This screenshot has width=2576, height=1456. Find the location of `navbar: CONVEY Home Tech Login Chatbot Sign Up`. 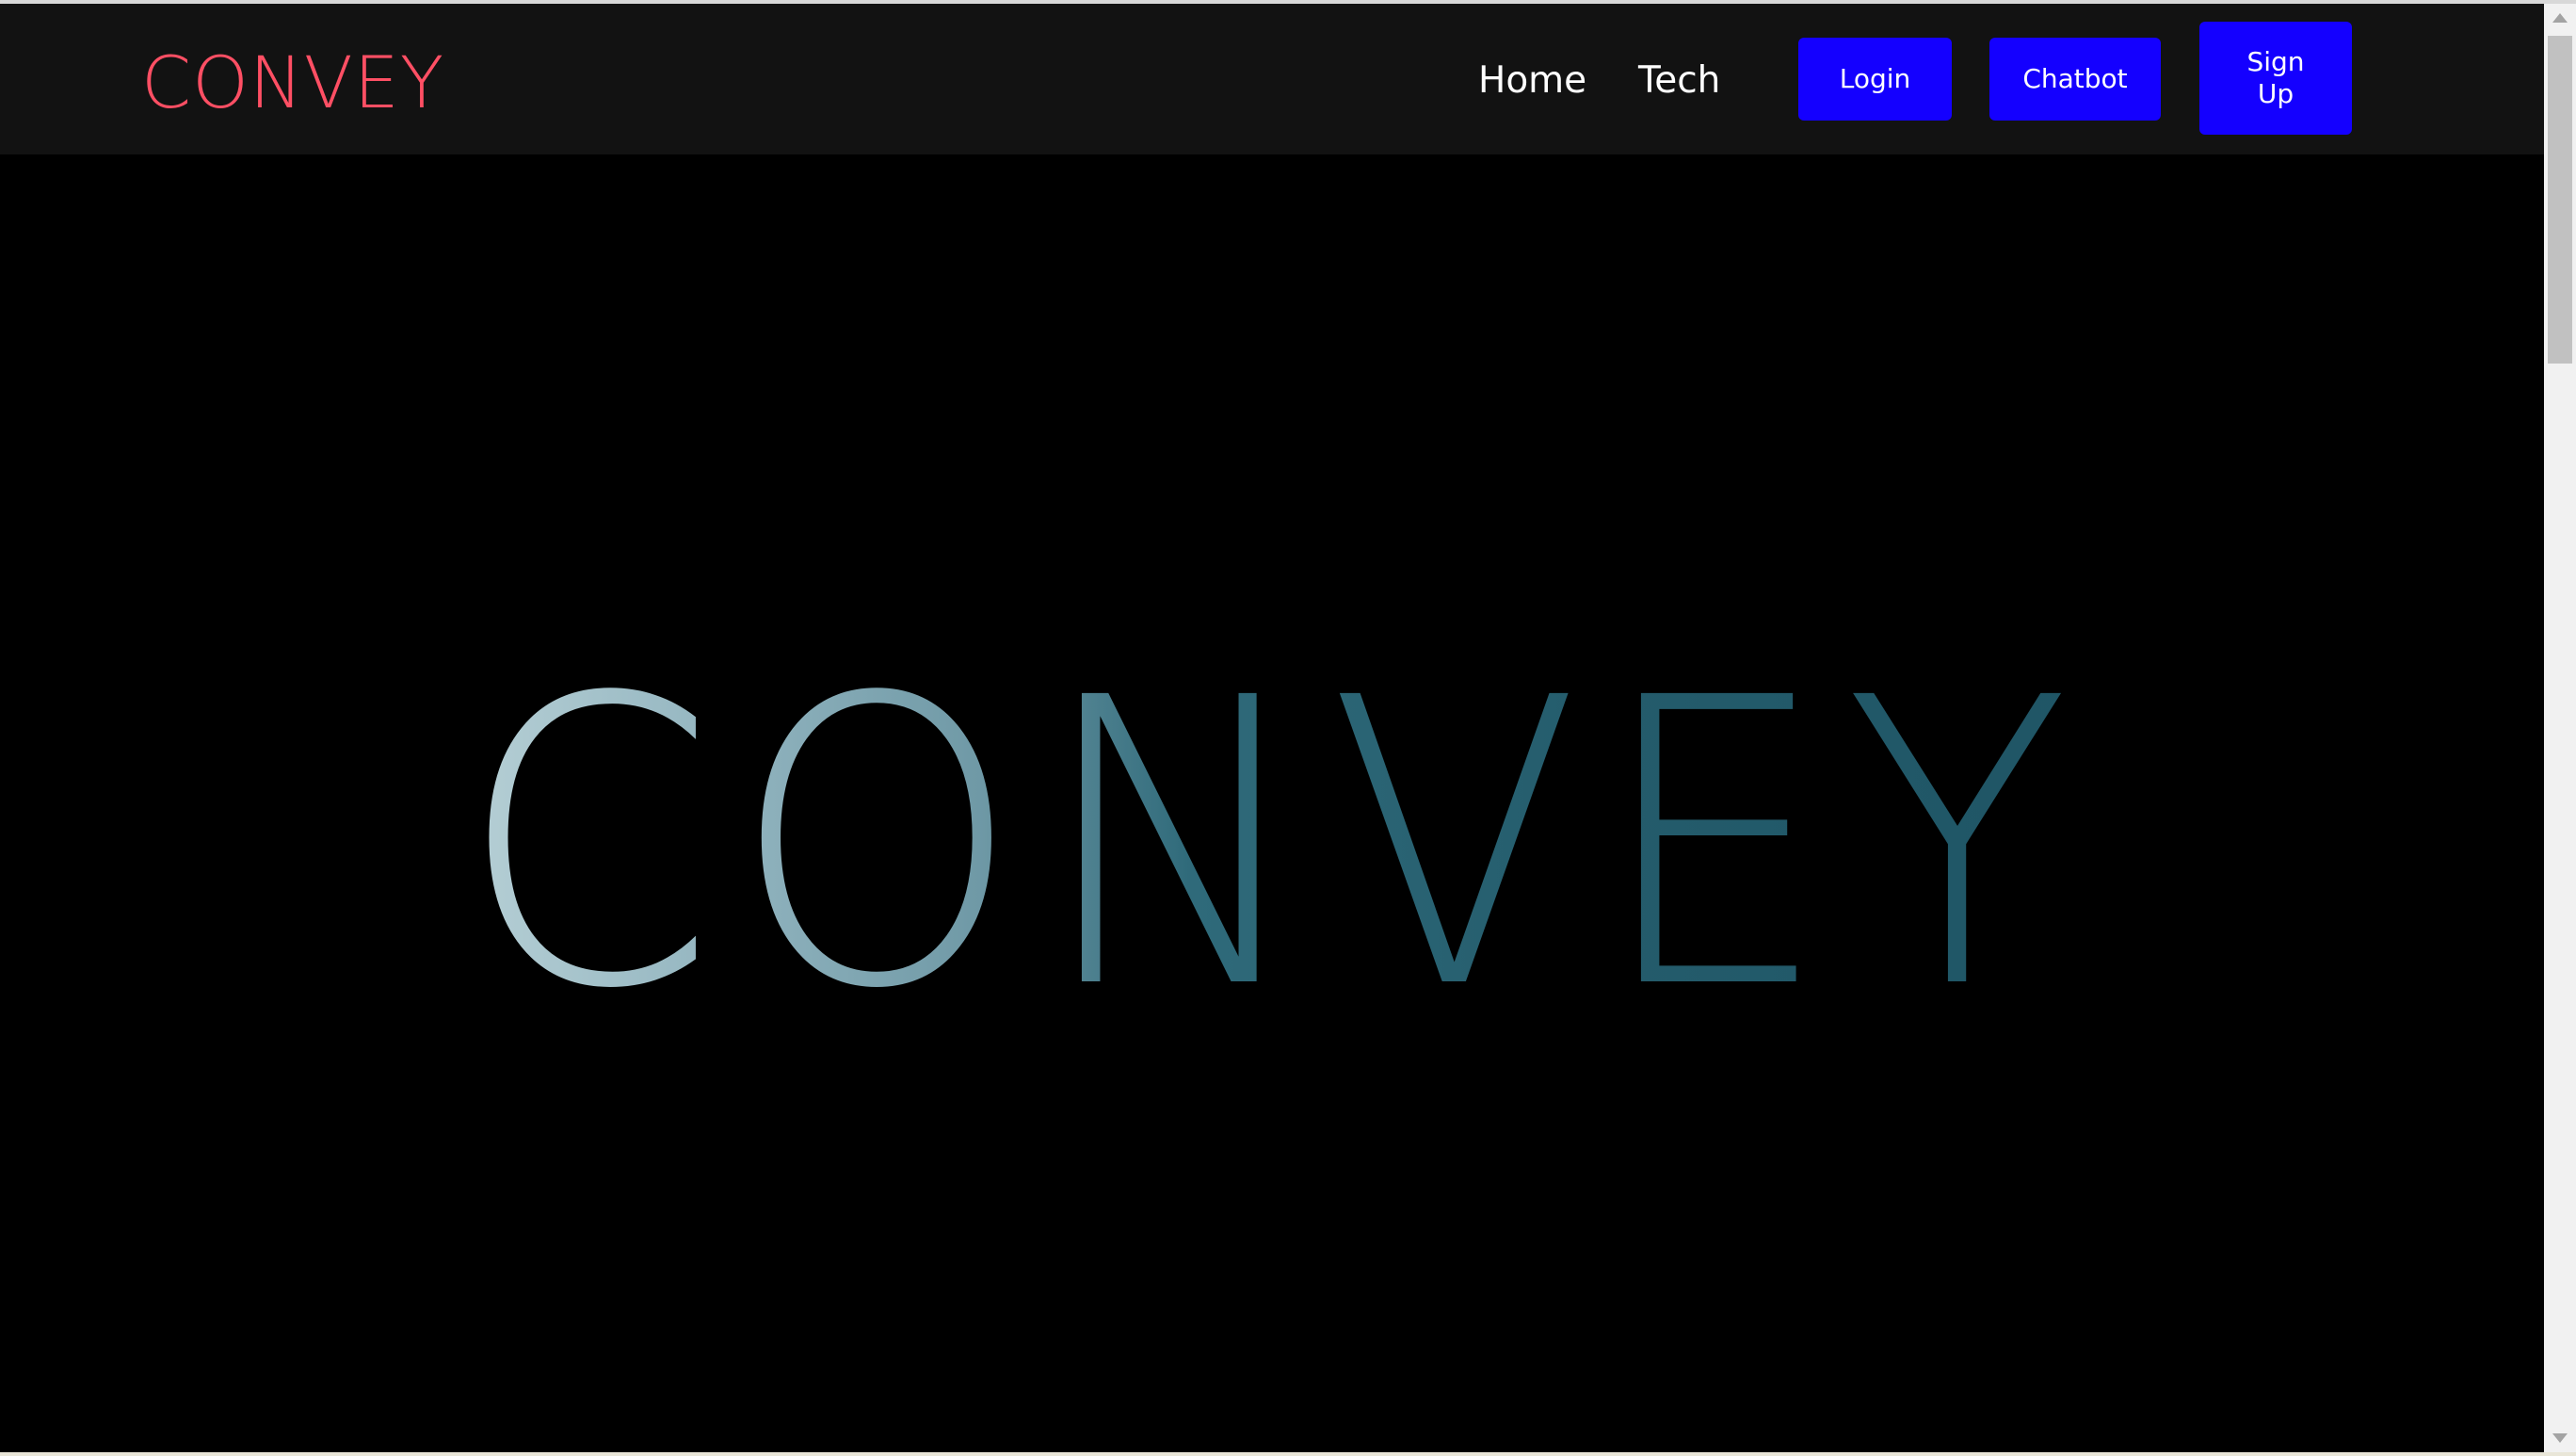

navbar: CONVEY Home Tech Login Chatbot Sign Up is located at coordinates (1272, 79).